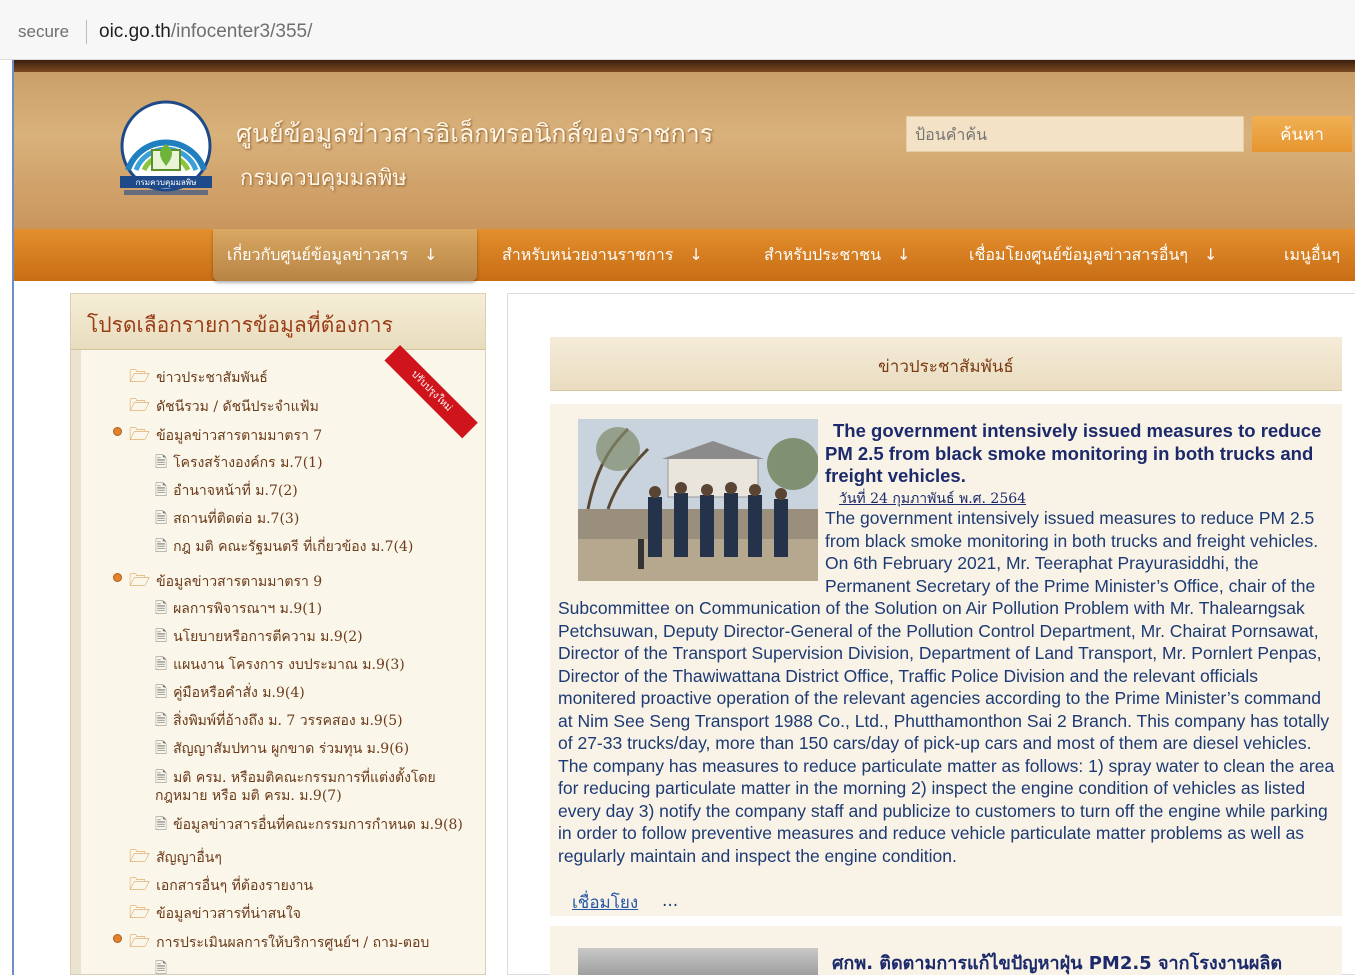 This screenshot has width=1355, height=975. I want to click on sidebar-item: 🗁 สัญญาอื่นๆ, so click(175, 858).